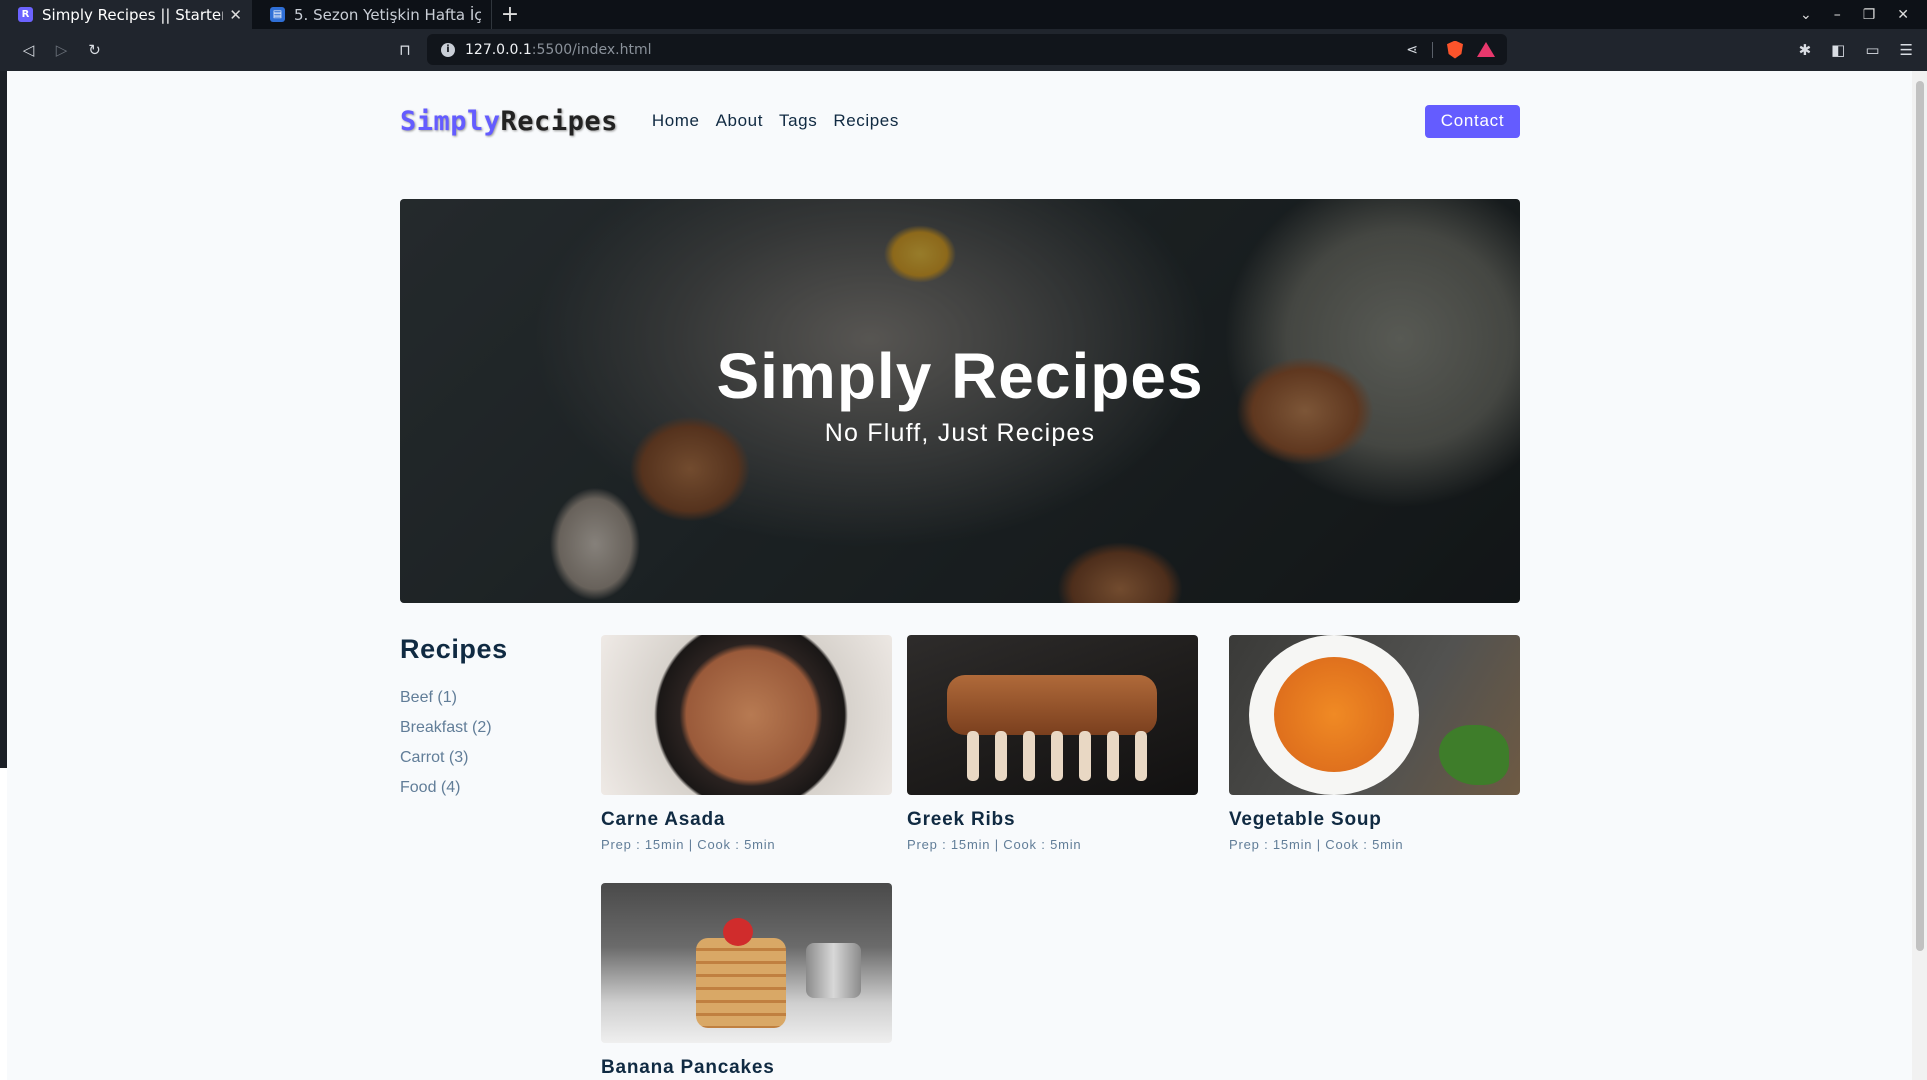 This screenshot has width=1927, height=1080. I want to click on toolbar-right: ✱ ◧ ▭ ☰, so click(1856, 50).